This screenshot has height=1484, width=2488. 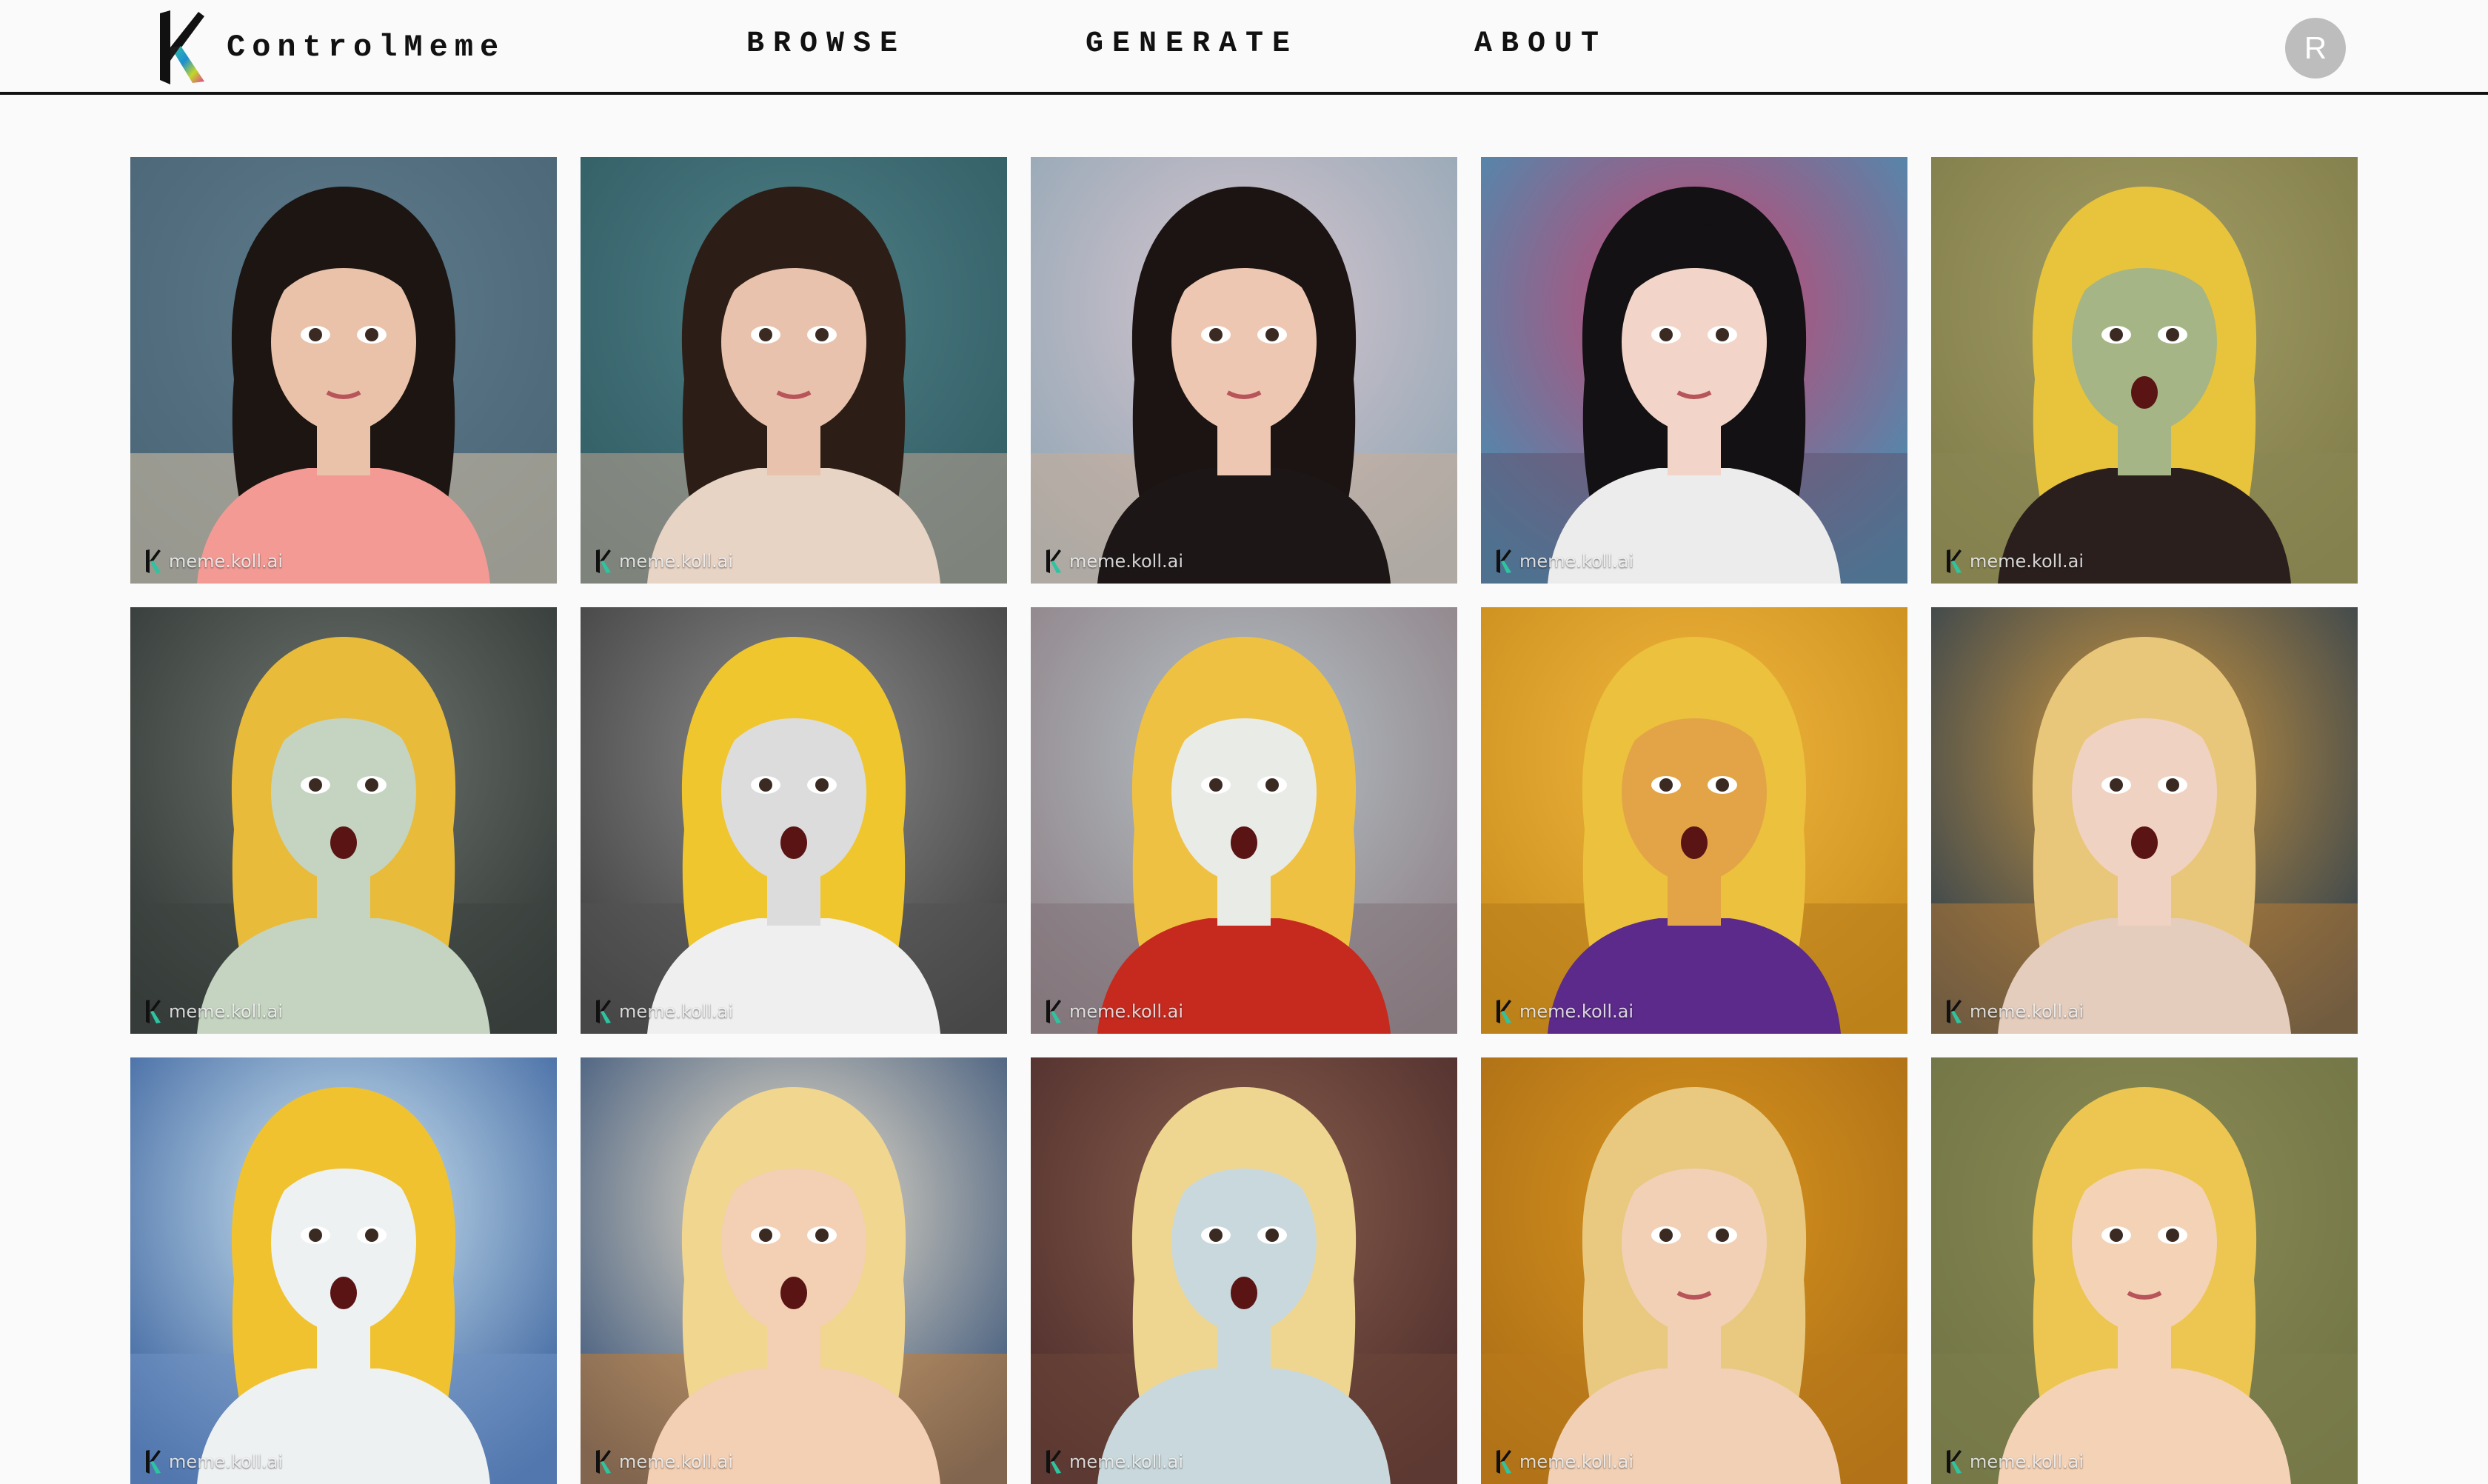 I want to click on nav-browse-link: BROWSE, so click(x=826, y=44).